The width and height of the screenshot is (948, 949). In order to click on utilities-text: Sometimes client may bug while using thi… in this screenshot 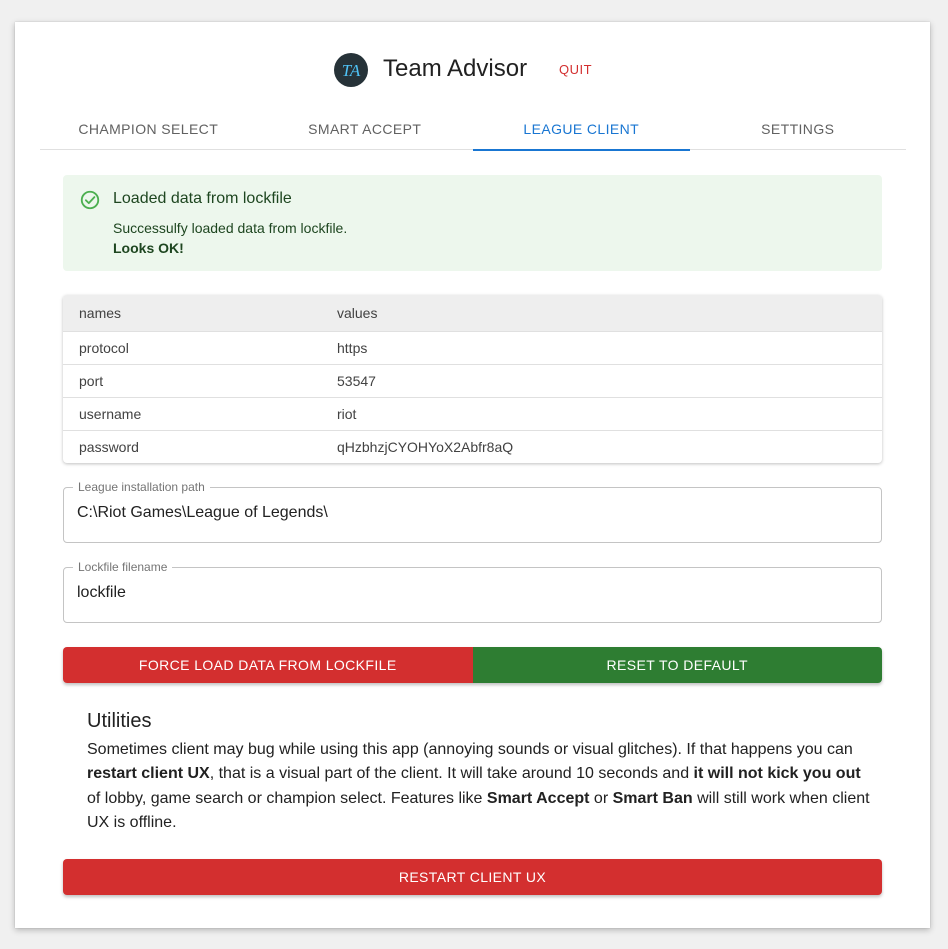, I will do `click(470, 749)`.